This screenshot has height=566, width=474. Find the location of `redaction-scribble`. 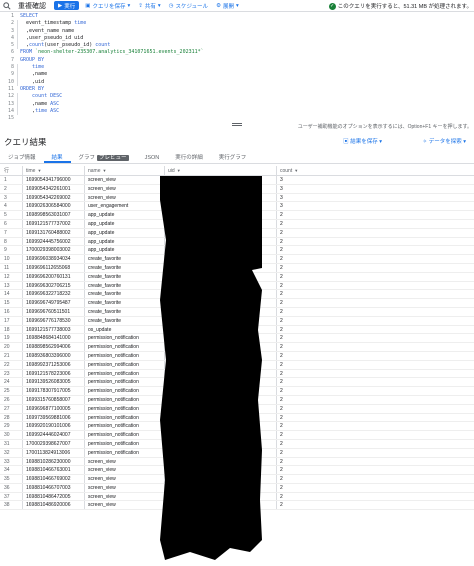

redaction-scribble is located at coordinates (211, 368).